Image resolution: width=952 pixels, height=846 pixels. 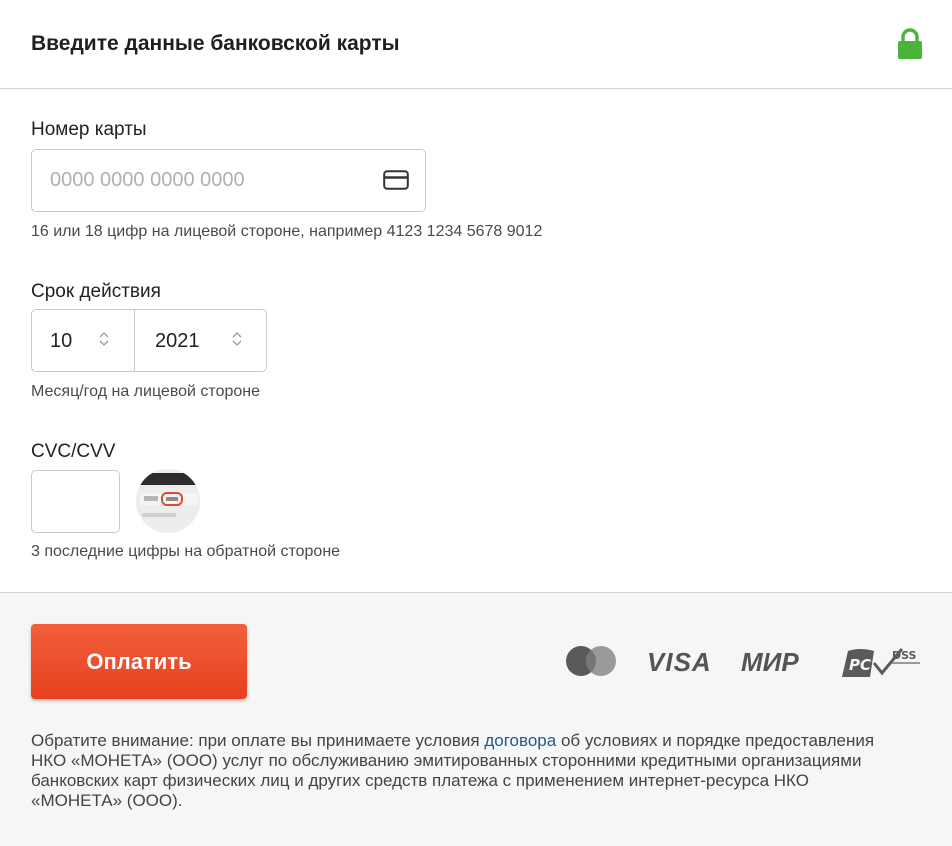 I want to click on expiry-year-select: 2021, so click(x=200, y=340).